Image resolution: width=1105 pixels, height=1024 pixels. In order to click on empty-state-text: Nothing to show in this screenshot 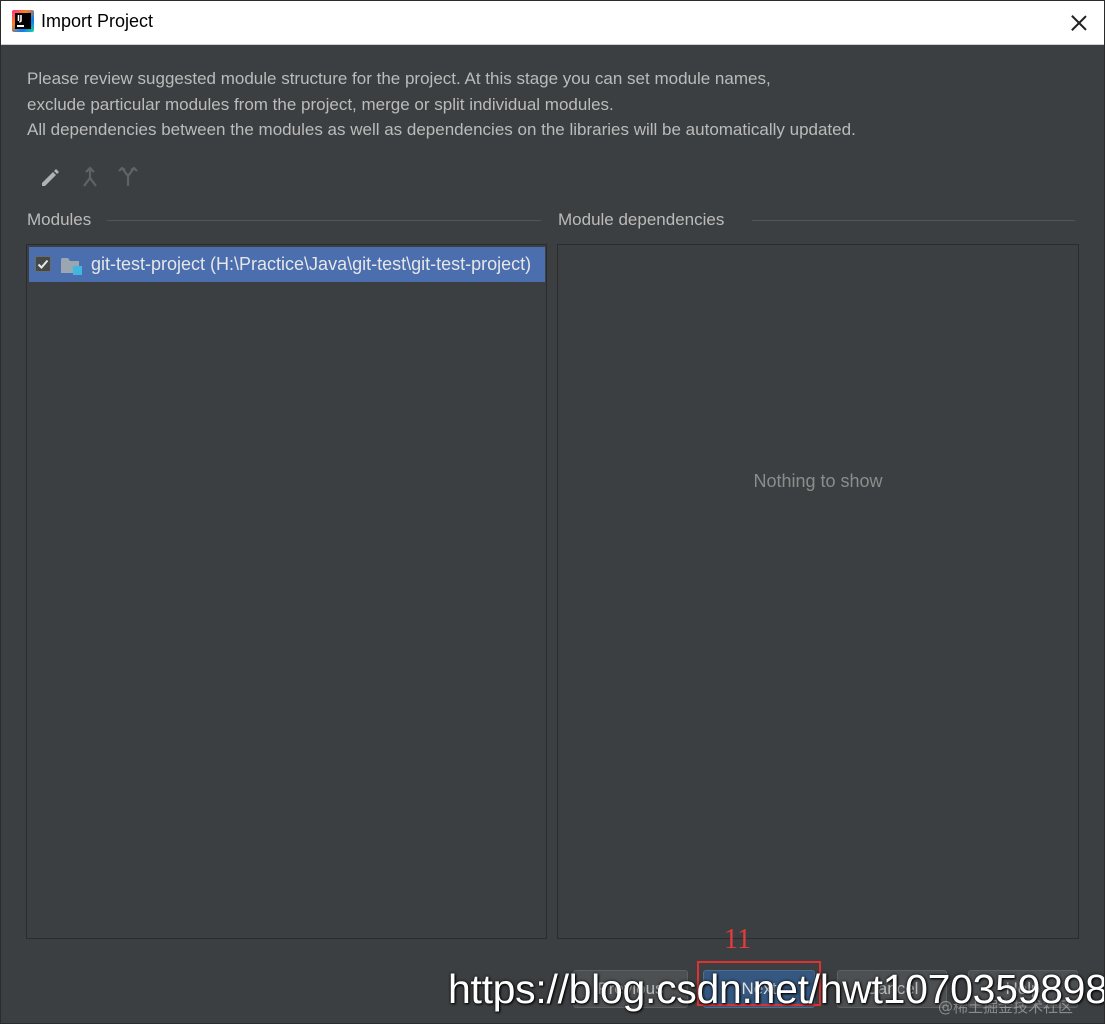, I will do `click(818, 481)`.